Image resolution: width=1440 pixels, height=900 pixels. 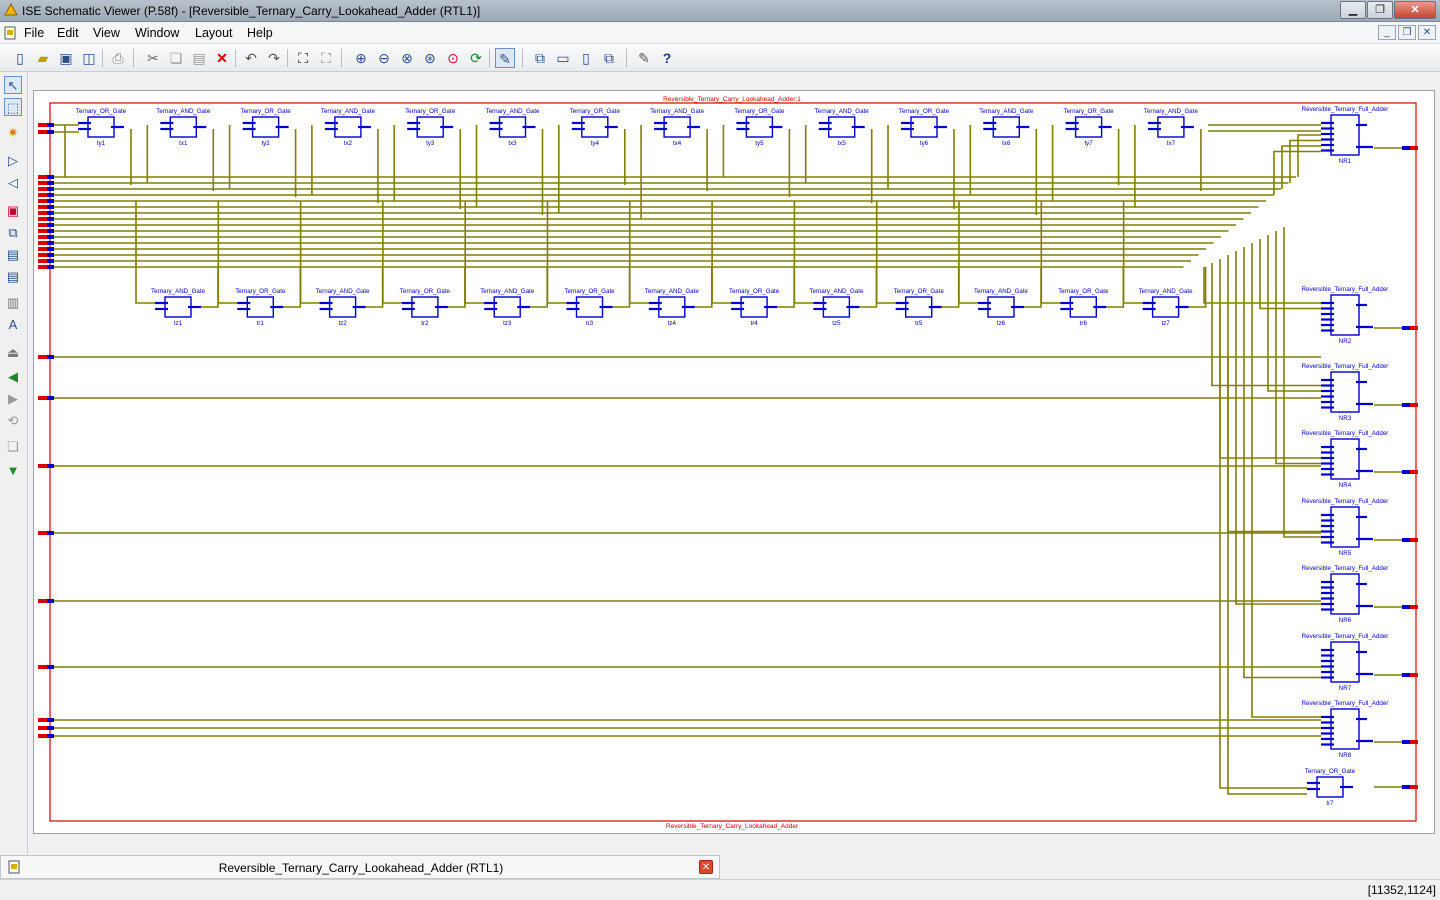 I want to click on new-file-icon: ▯, so click(x=20, y=58).